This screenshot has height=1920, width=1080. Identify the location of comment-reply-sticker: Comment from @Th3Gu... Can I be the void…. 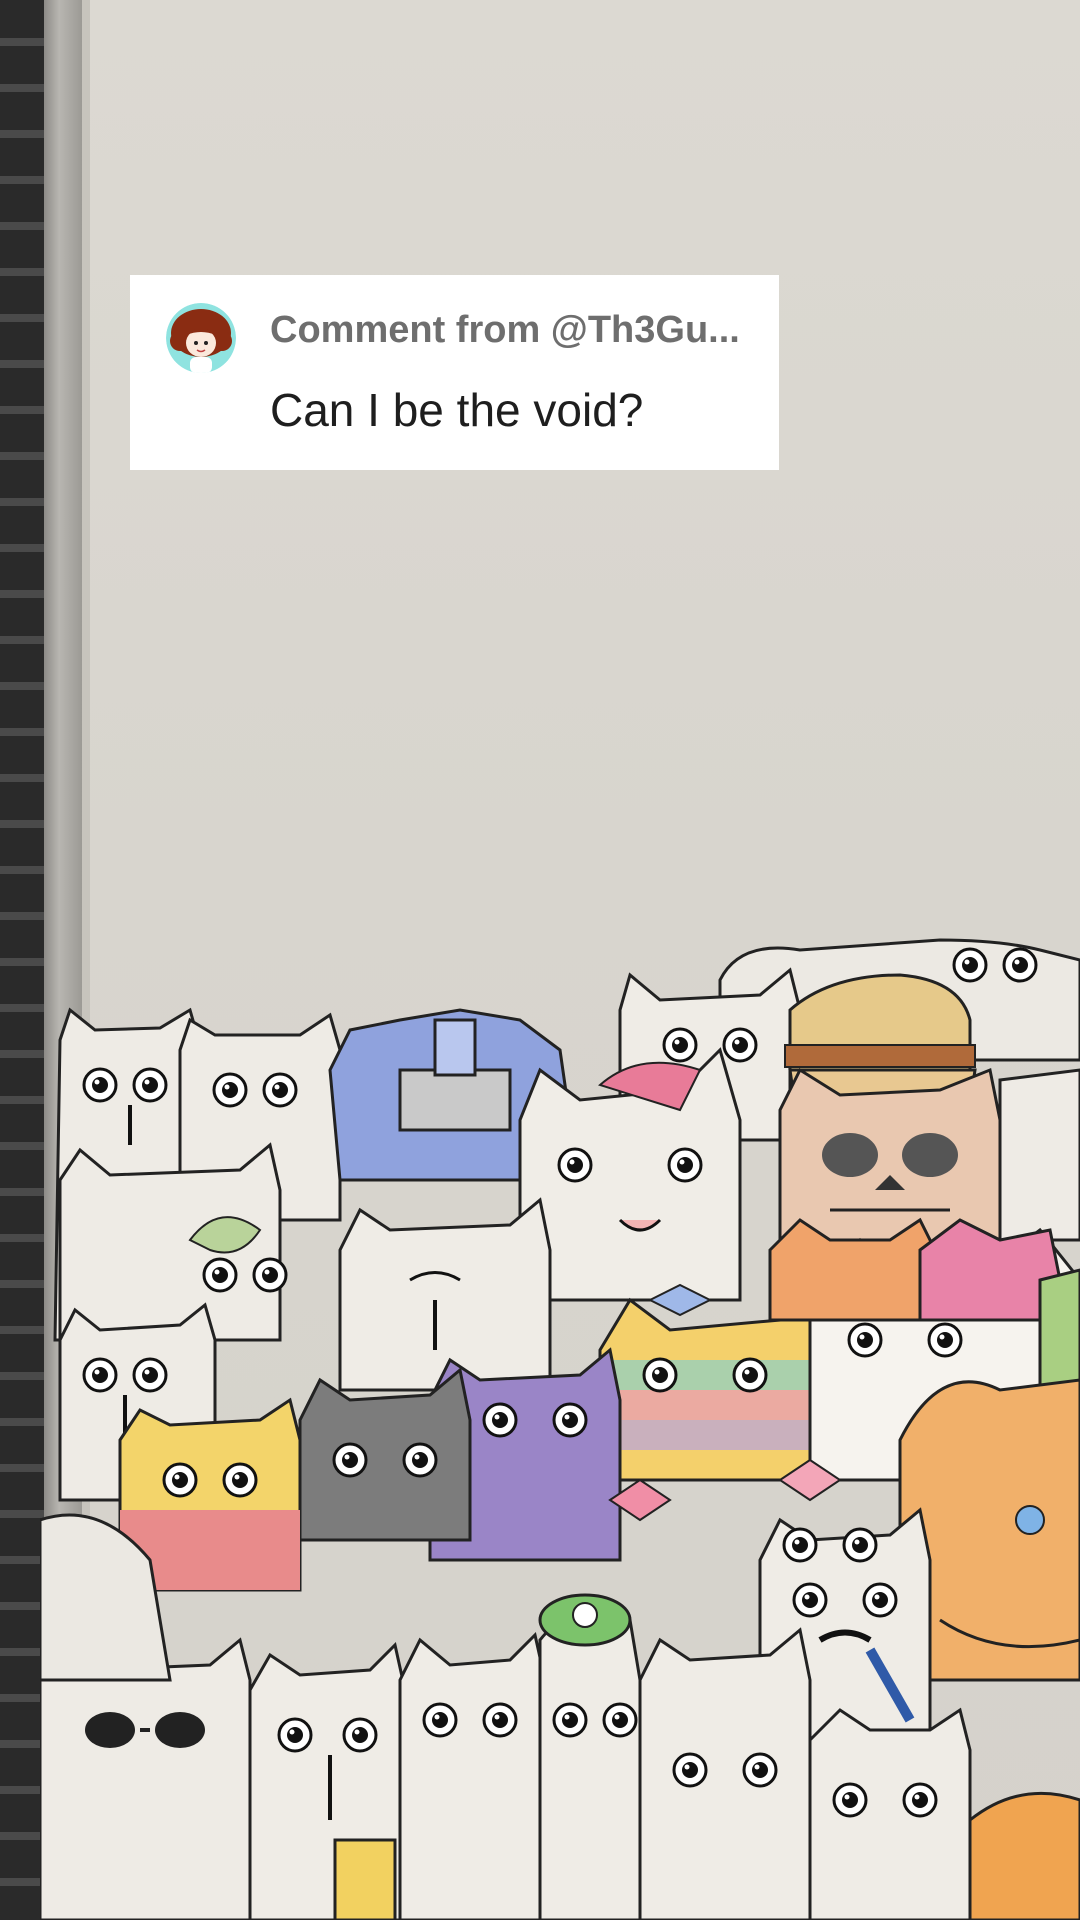
(454, 372).